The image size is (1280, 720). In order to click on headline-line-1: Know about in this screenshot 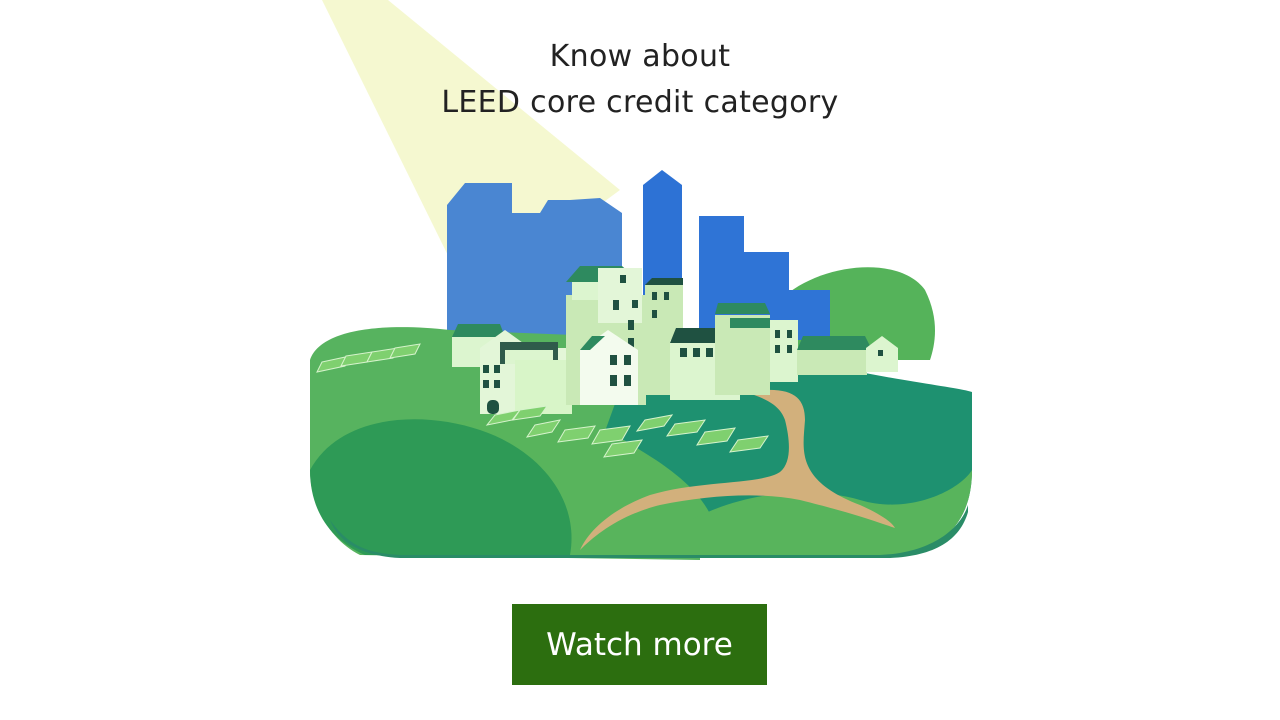, I will do `click(640, 56)`.